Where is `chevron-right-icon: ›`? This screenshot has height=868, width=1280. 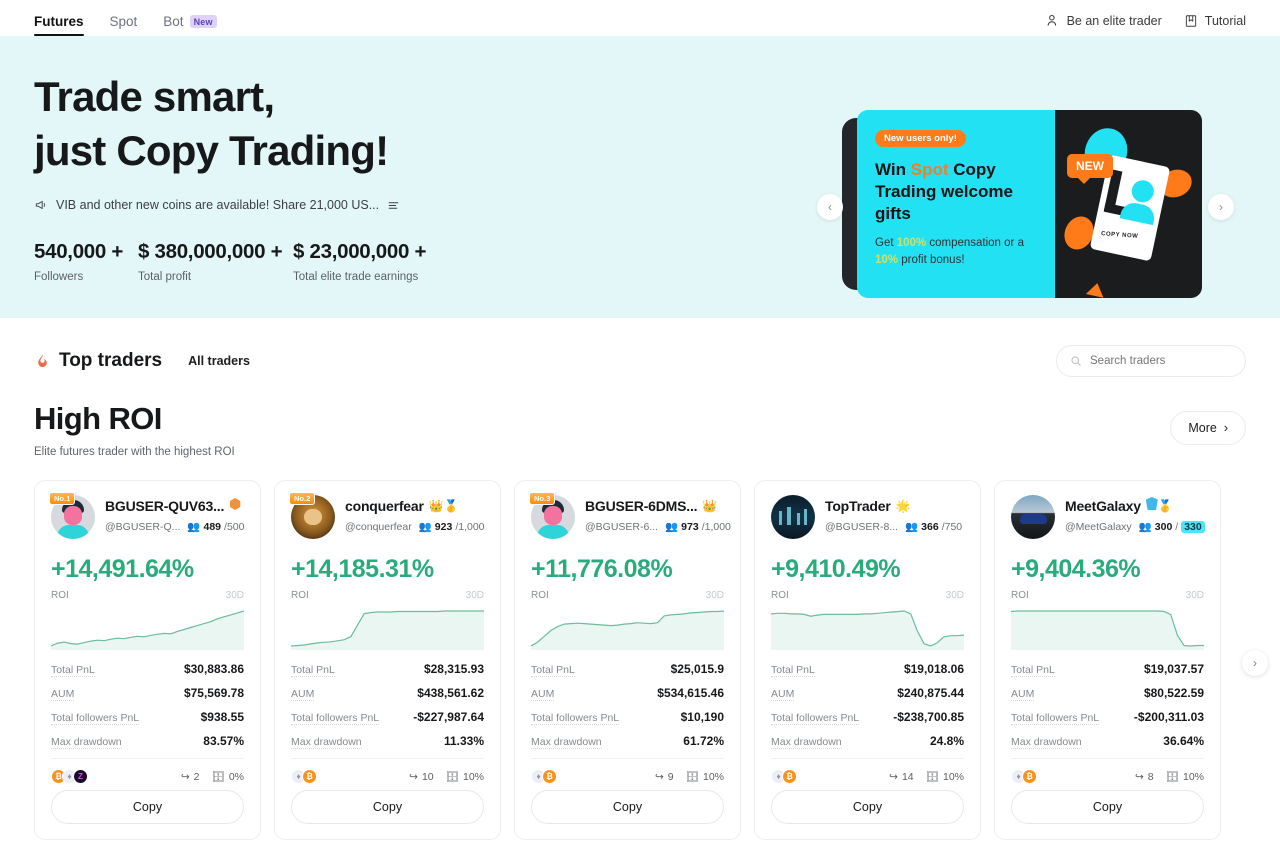 chevron-right-icon: › is located at coordinates (1221, 207).